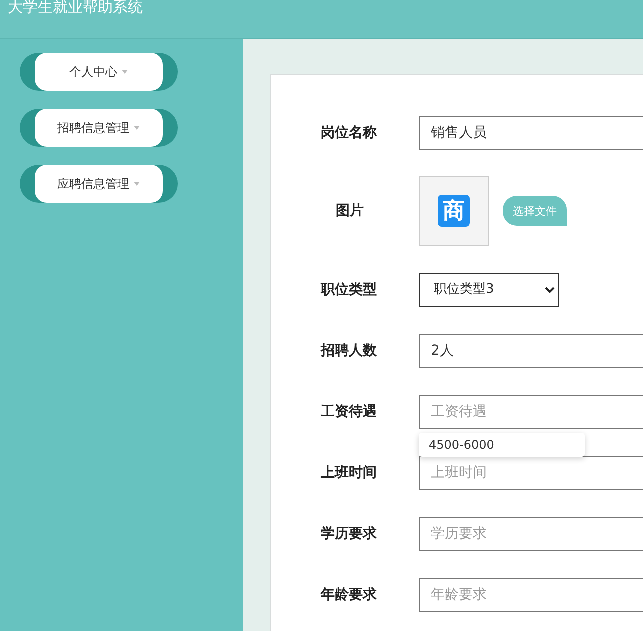 Image resolution: width=643 pixels, height=631 pixels. I want to click on field-label: 职位类型, so click(349, 289).